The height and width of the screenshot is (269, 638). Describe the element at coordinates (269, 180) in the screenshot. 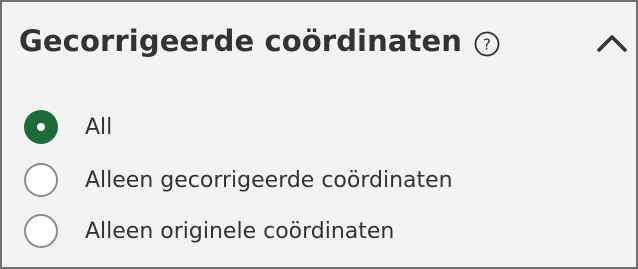

I see `option-label-only-corrected: Alleen gecorrigeerde coördinaten` at that location.